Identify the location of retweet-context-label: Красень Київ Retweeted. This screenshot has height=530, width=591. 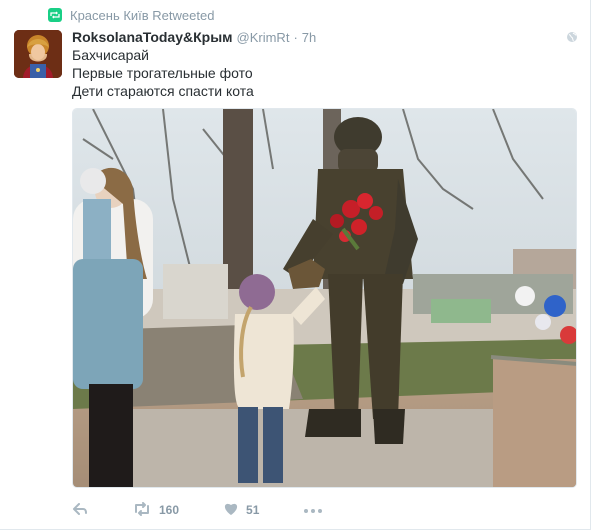
(142, 15).